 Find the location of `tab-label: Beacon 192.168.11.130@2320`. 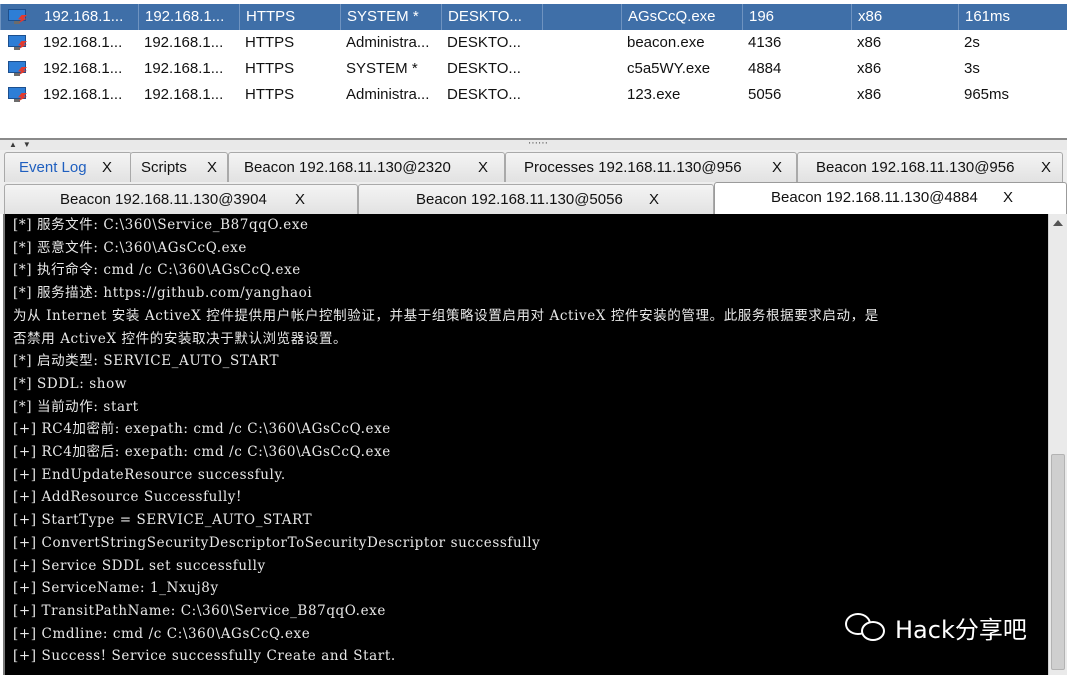

tab-label: Beacon 192.168.11.130@2320 is located at coordinates (347, 167).